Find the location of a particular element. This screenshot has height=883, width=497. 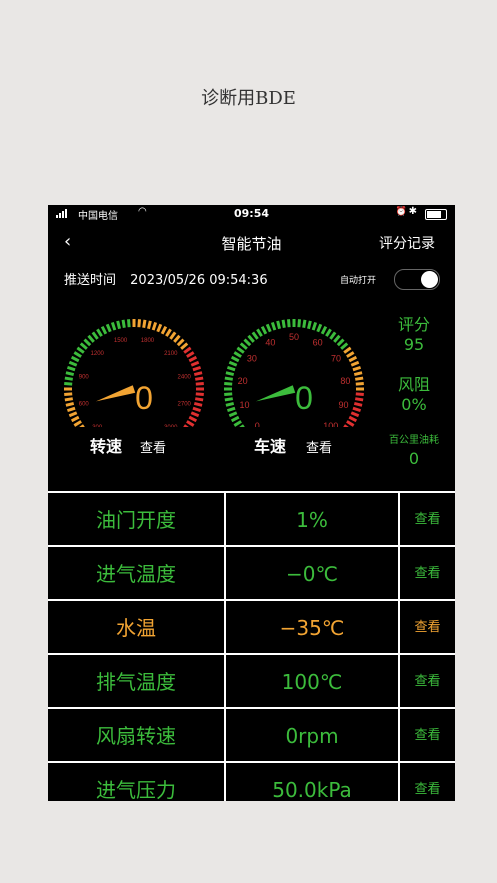

table-row: 进气压力 50.0kPa 查看 is located at coordinates (251, 781).